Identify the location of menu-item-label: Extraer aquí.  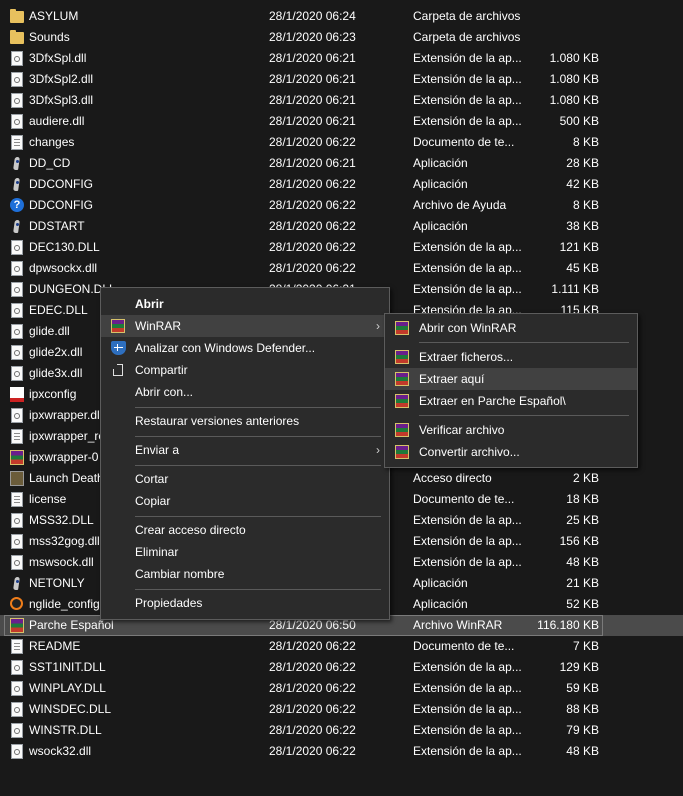
(452, 379).